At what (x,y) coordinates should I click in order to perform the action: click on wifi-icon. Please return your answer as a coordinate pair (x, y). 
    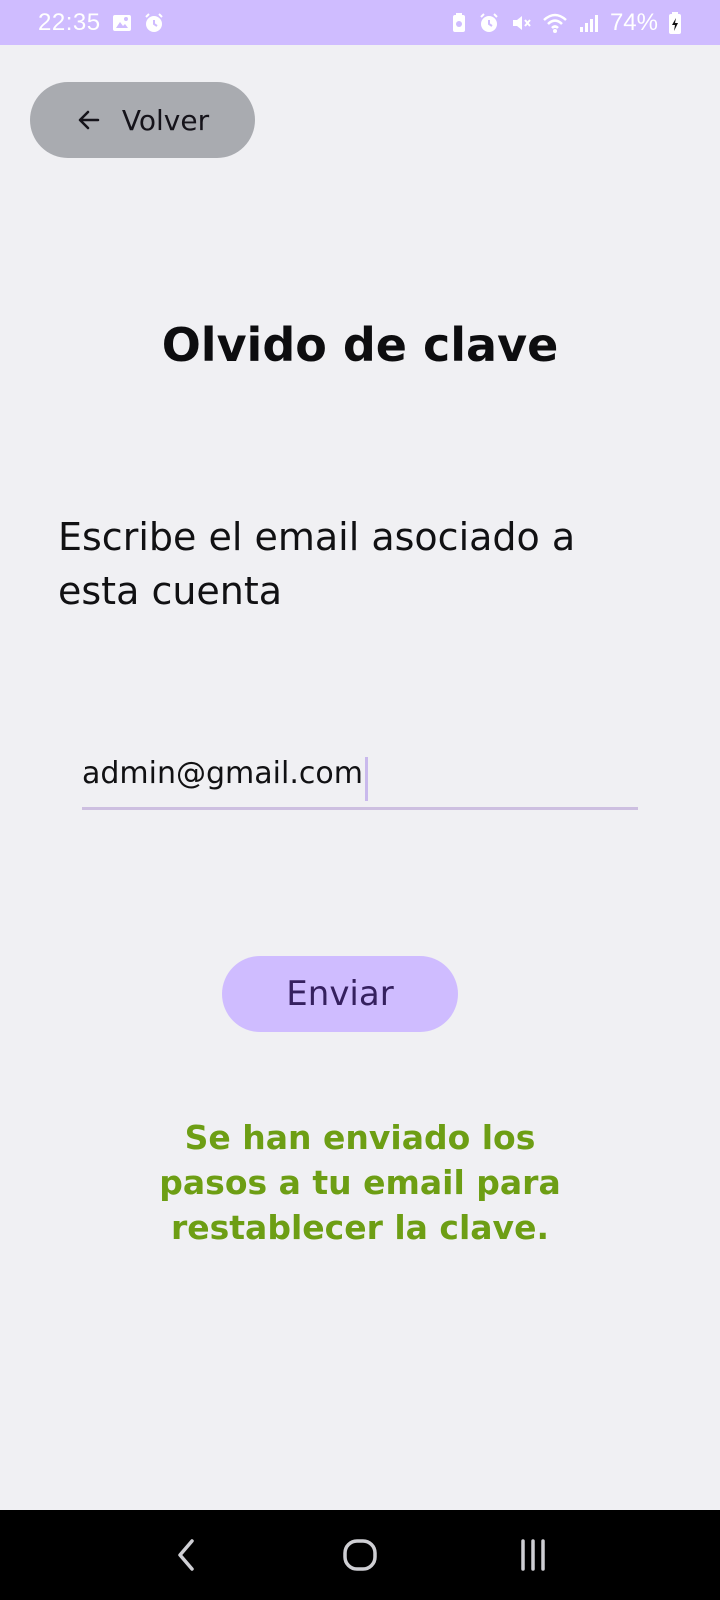
    Looking at the image, I should click on (555, 23).